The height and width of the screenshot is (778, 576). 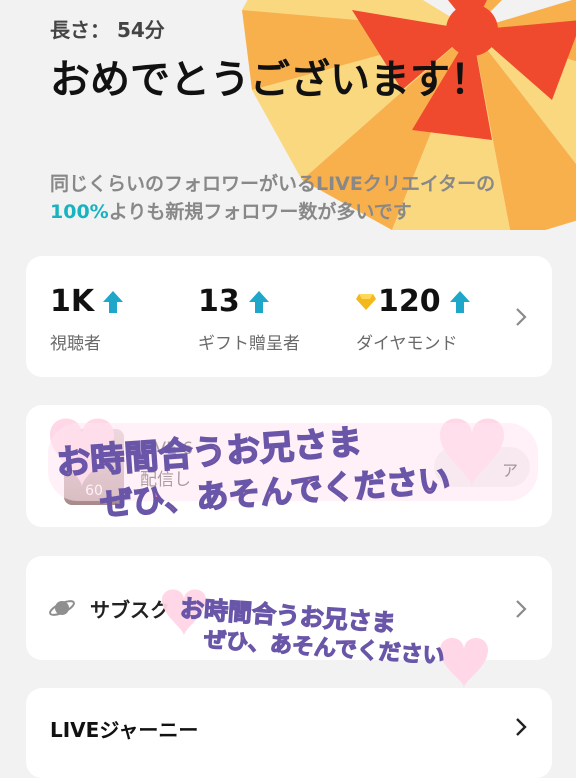 I want to click on viewers-label: 視聴者, so click(x=75, y=344).